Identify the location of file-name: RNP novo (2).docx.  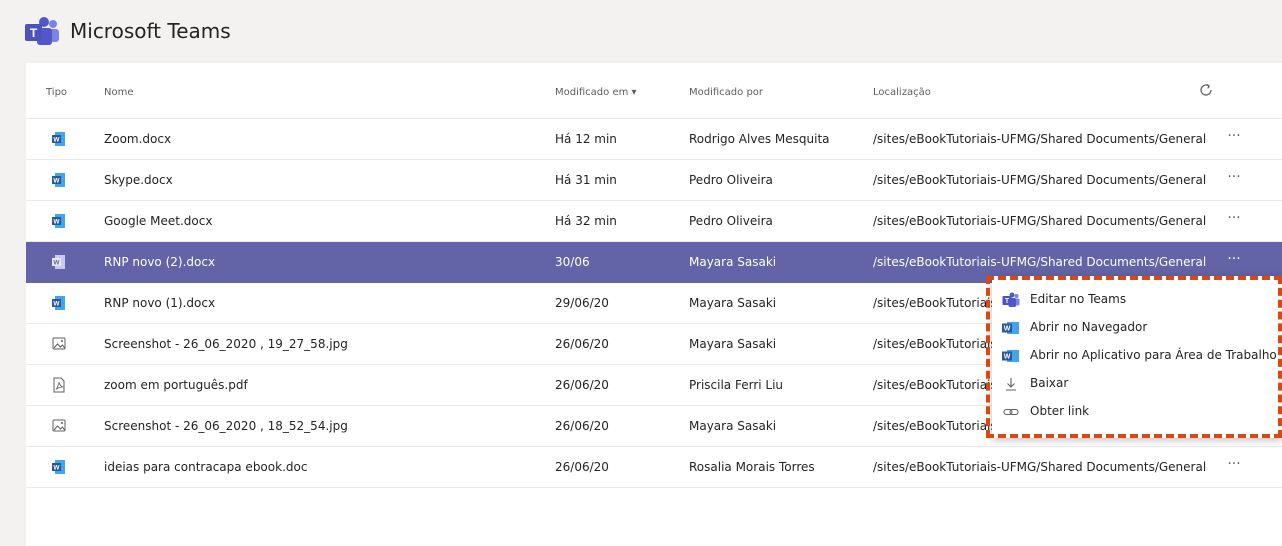
(159, 262).